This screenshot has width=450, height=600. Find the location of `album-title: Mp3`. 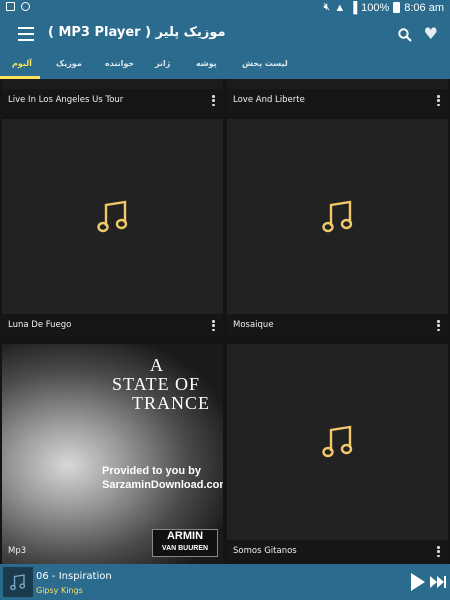

album-title: Mp3 is located at coordinates (17, 551).